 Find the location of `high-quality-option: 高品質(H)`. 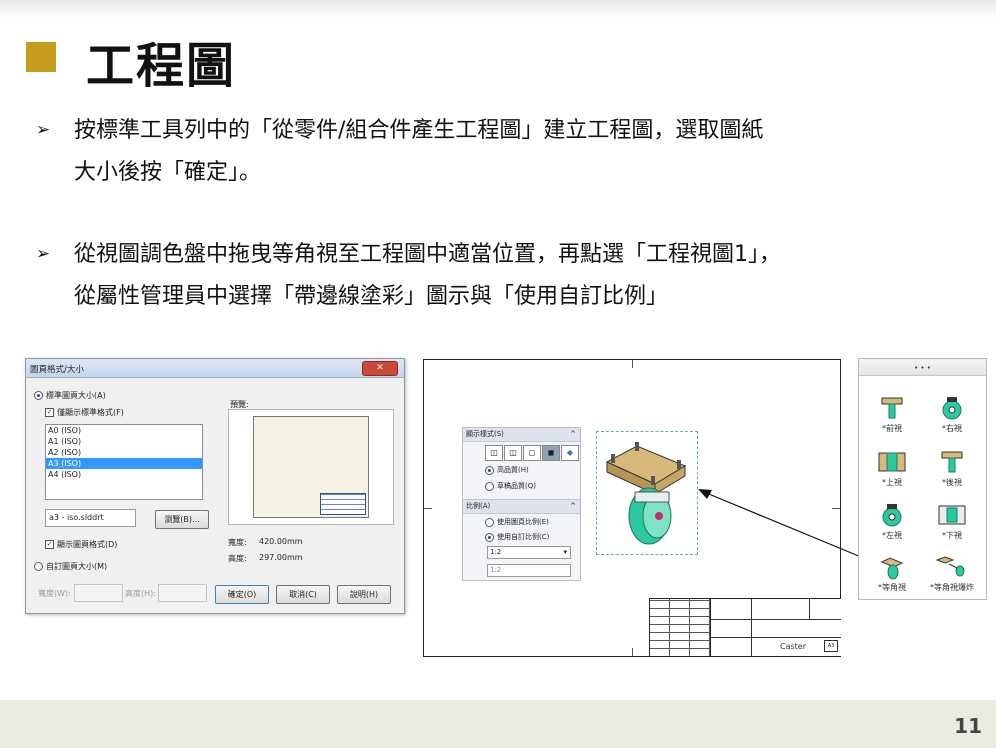

high-quality-option: 高品質(H) is located at coordinates (507, 470).